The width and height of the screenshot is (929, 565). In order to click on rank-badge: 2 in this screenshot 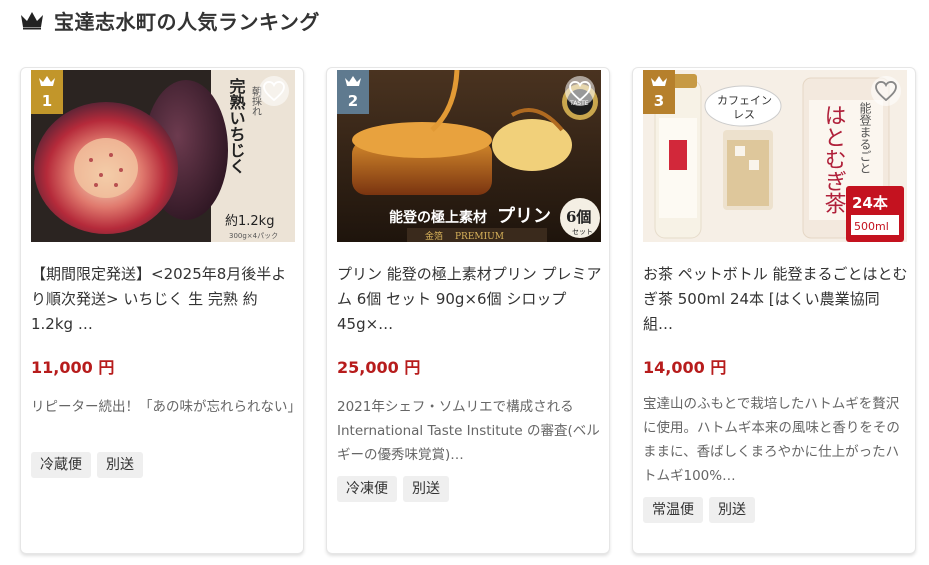, I will do `click(353, 92)`.